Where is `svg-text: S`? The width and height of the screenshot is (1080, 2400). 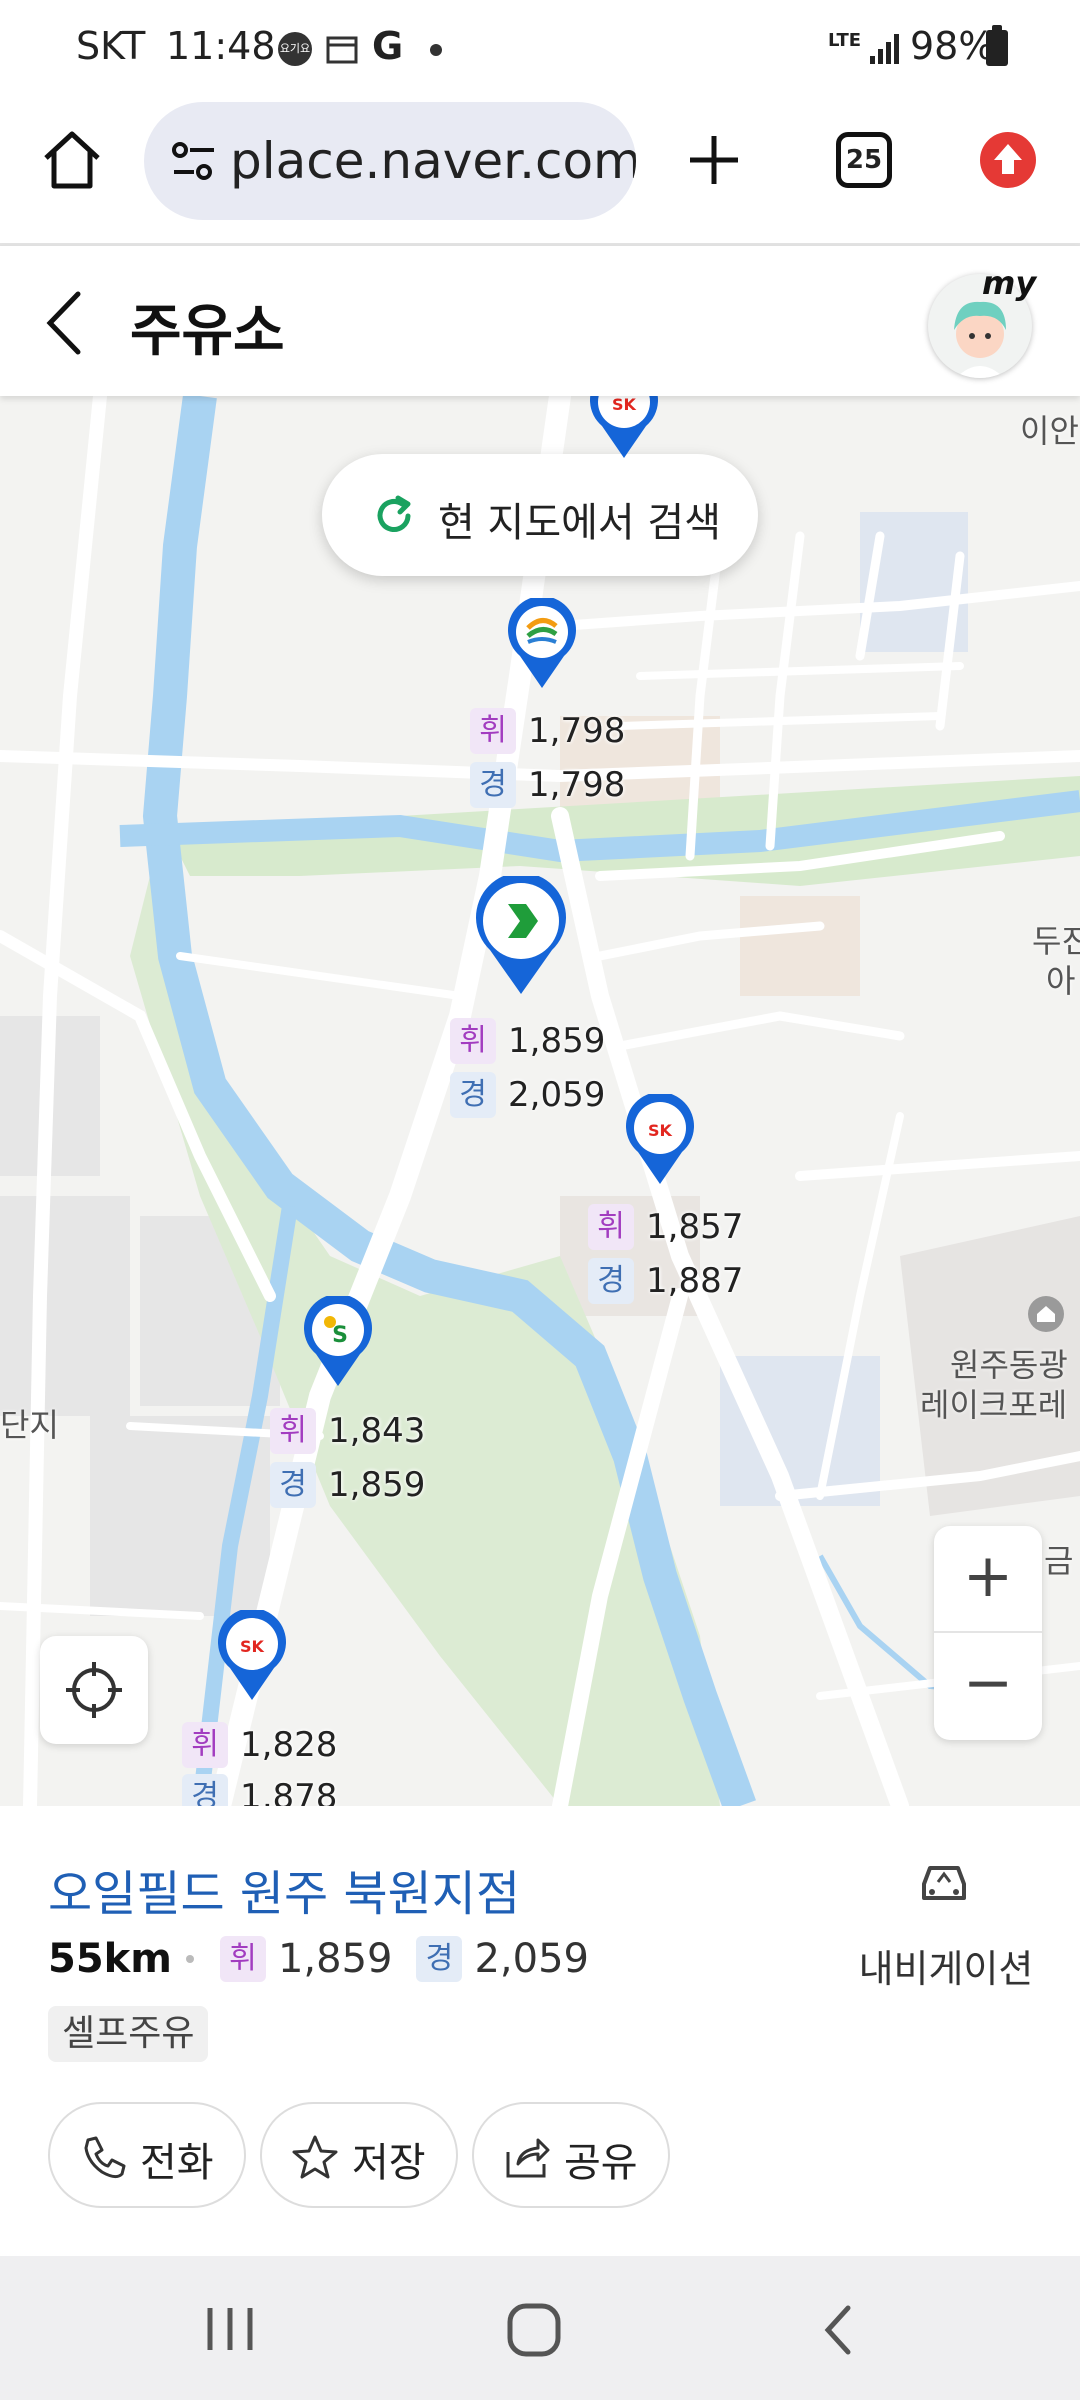
svg-text: S is located at coordinates (340, 1335).